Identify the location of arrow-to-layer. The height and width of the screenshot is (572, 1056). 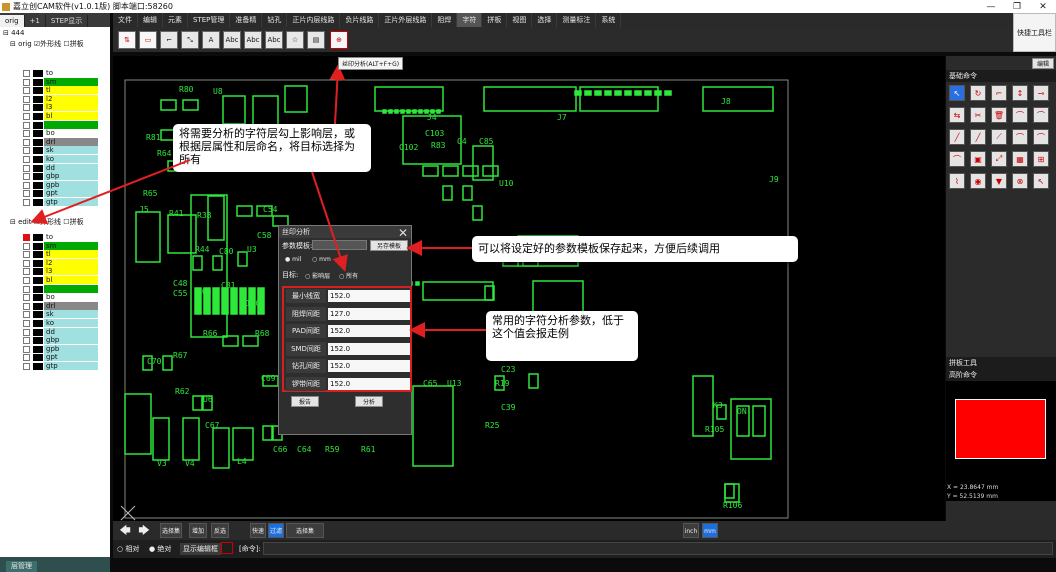
(110, 192).